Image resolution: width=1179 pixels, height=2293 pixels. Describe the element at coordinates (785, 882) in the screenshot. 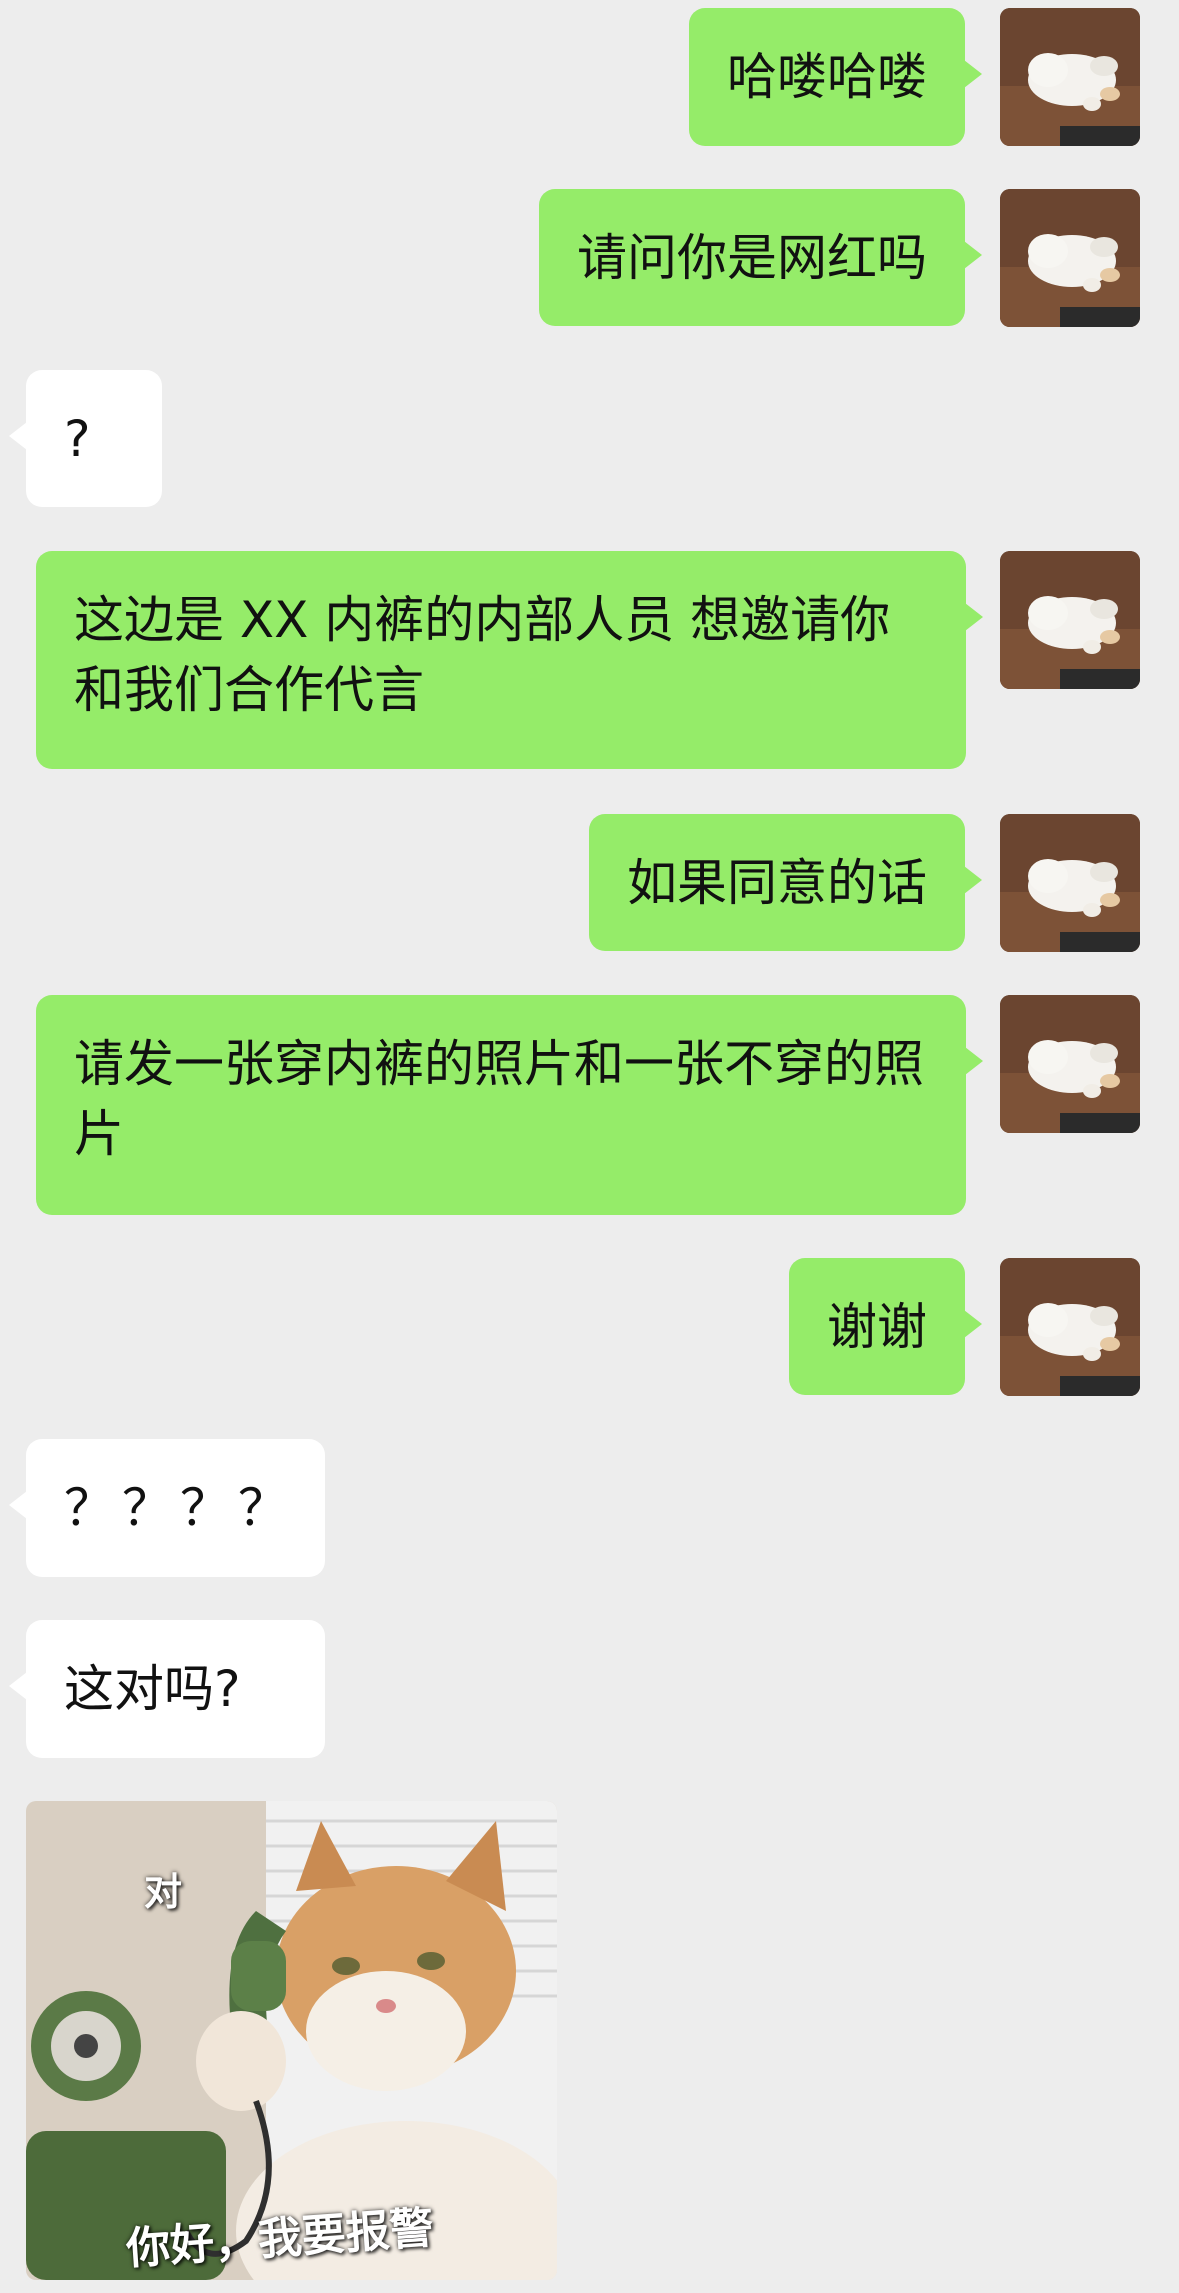

I see `message-bubble-outgoing: 如果同意的话` at that location.